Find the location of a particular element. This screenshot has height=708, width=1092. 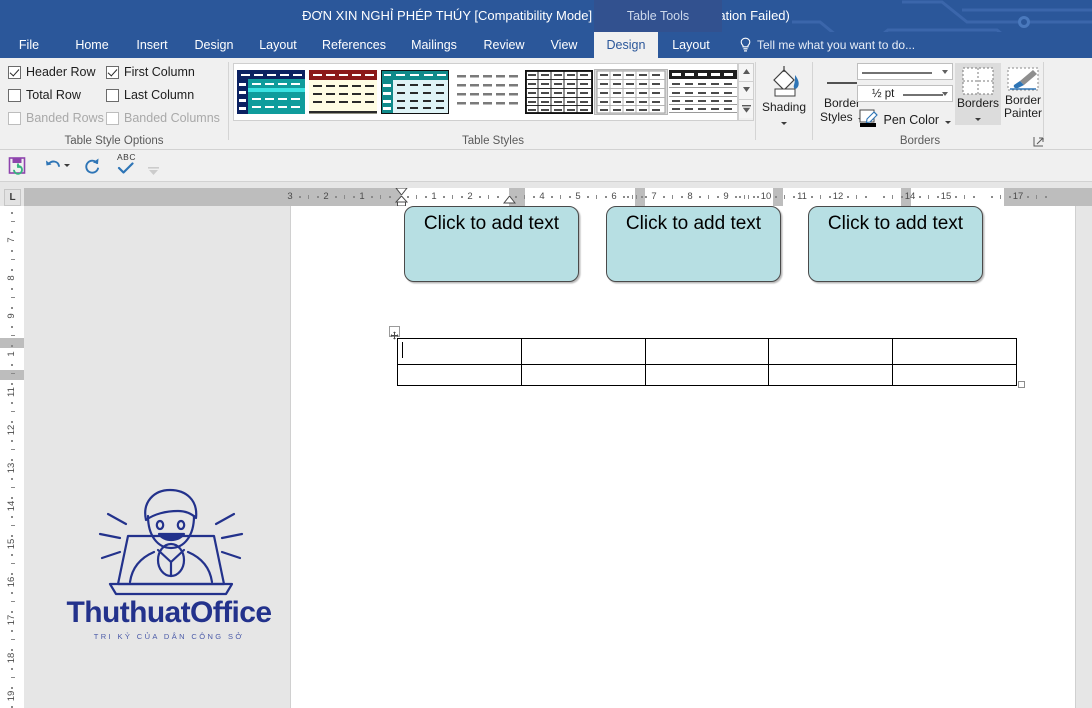

table-style-grid-table-teal is located at coordinates (271, 92).